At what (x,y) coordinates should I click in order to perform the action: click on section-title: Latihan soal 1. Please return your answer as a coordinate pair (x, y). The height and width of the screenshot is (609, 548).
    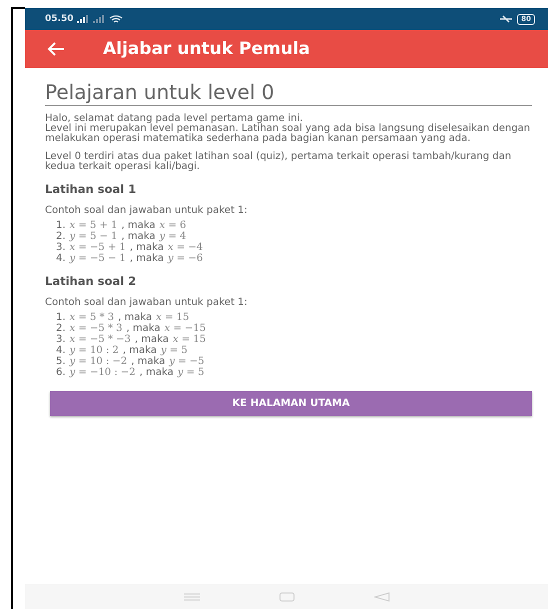
    Looking at the image, I should click on (91, 189).